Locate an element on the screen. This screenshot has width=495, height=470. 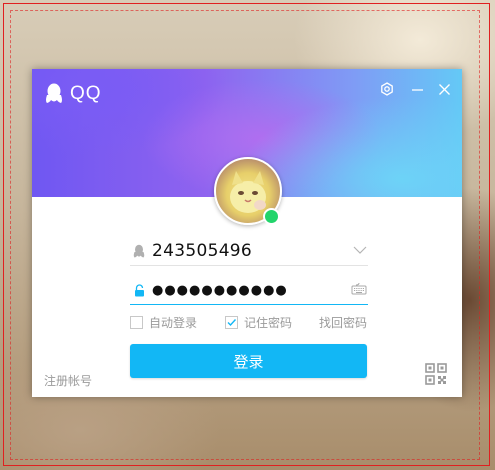
close-button is located at coordinates (444, 89).